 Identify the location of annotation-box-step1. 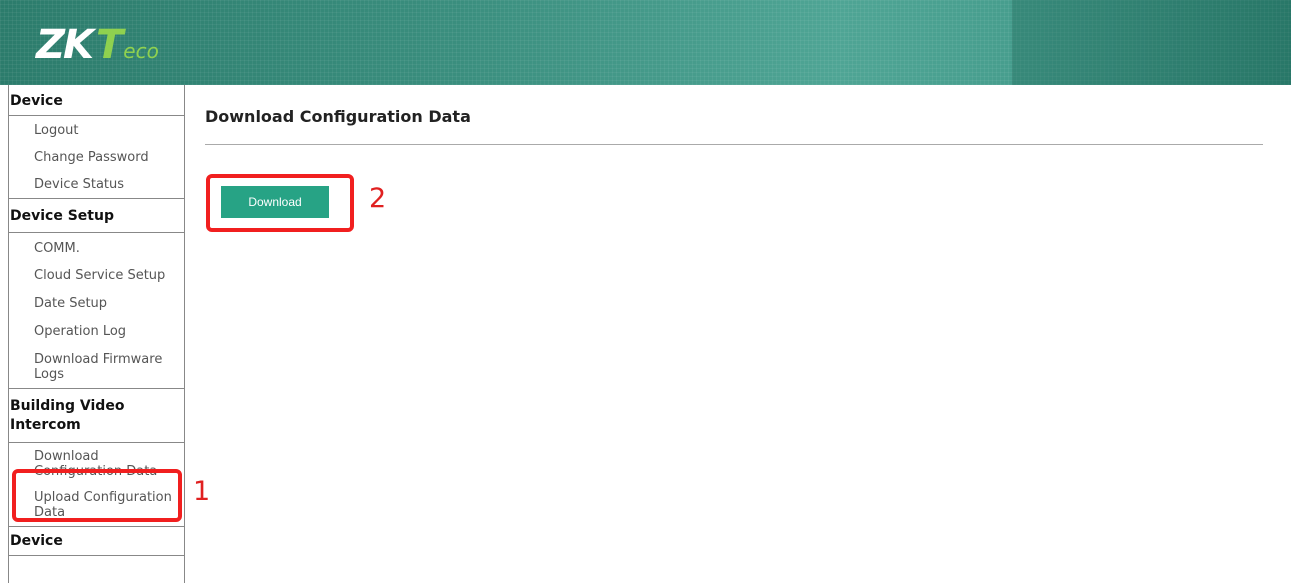
(97, 495).